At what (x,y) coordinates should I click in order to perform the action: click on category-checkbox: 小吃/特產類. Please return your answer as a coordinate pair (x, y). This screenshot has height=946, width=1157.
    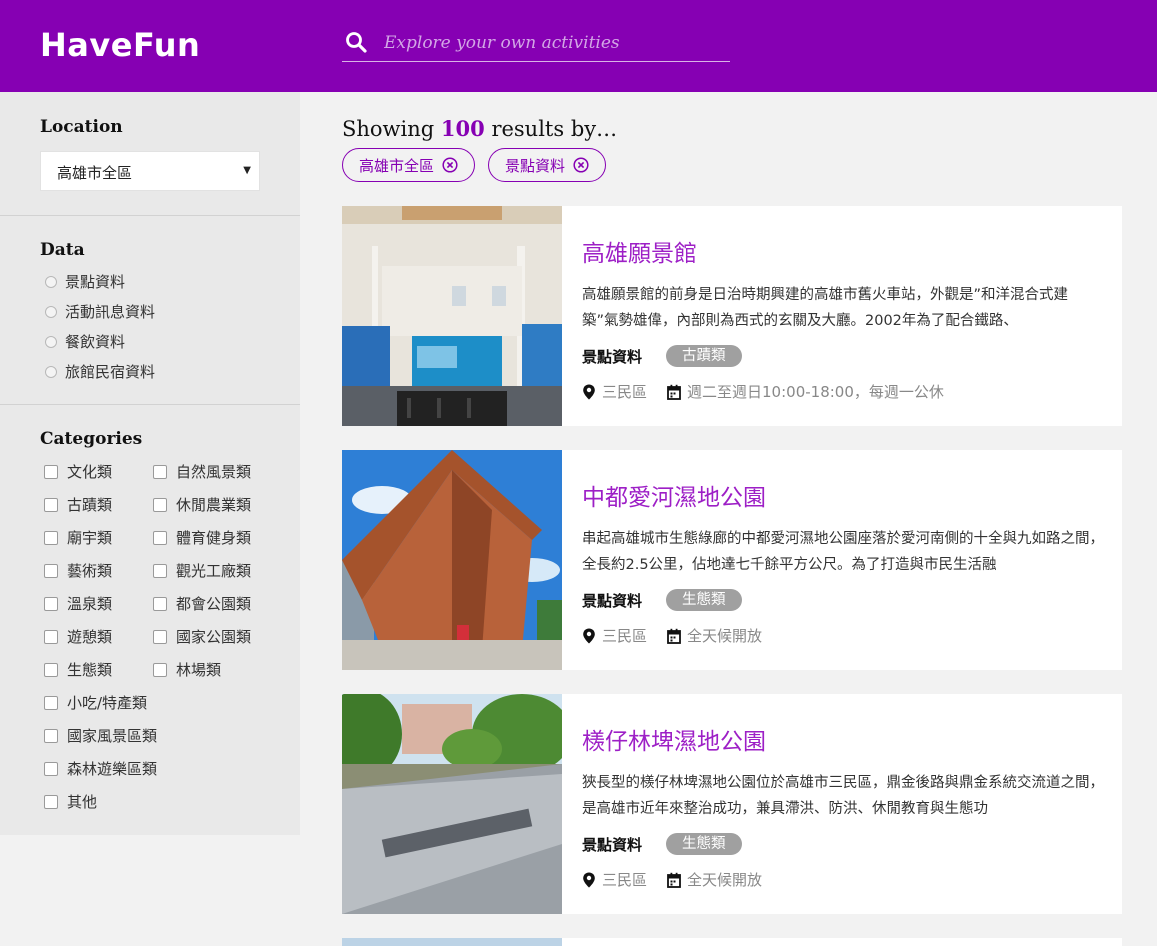
    Looking at the image, I should click on (95, 702).